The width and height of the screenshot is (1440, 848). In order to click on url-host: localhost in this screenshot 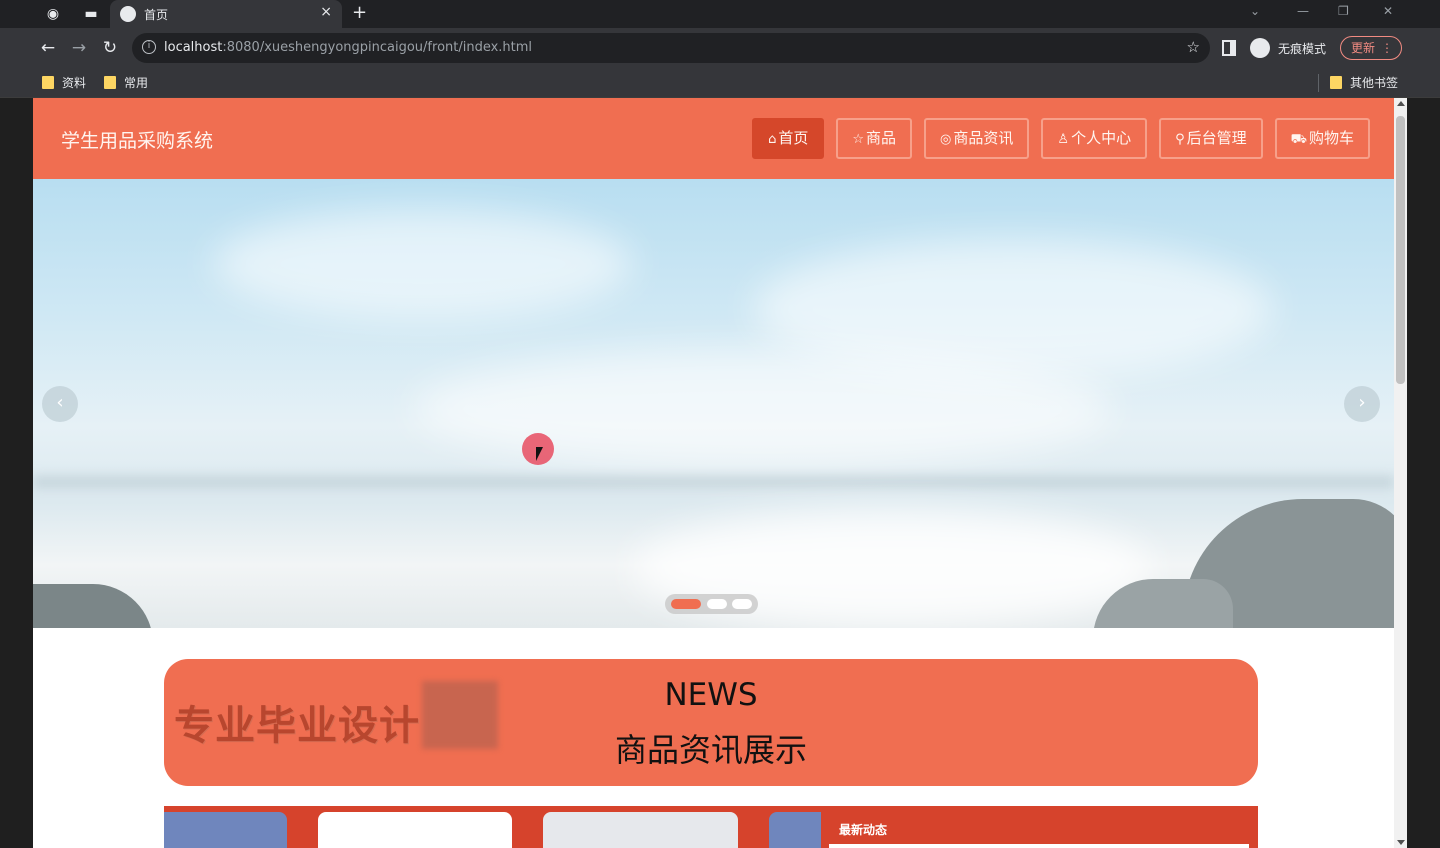, I will do `click(193, 47)`.